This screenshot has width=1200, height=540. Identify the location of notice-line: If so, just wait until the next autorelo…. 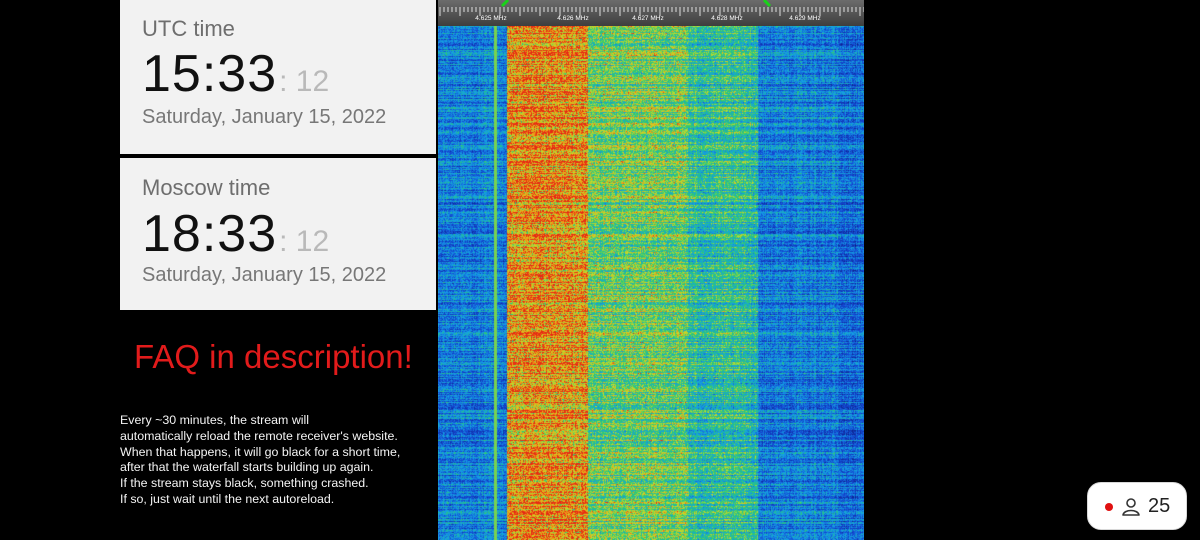
(227, 498).